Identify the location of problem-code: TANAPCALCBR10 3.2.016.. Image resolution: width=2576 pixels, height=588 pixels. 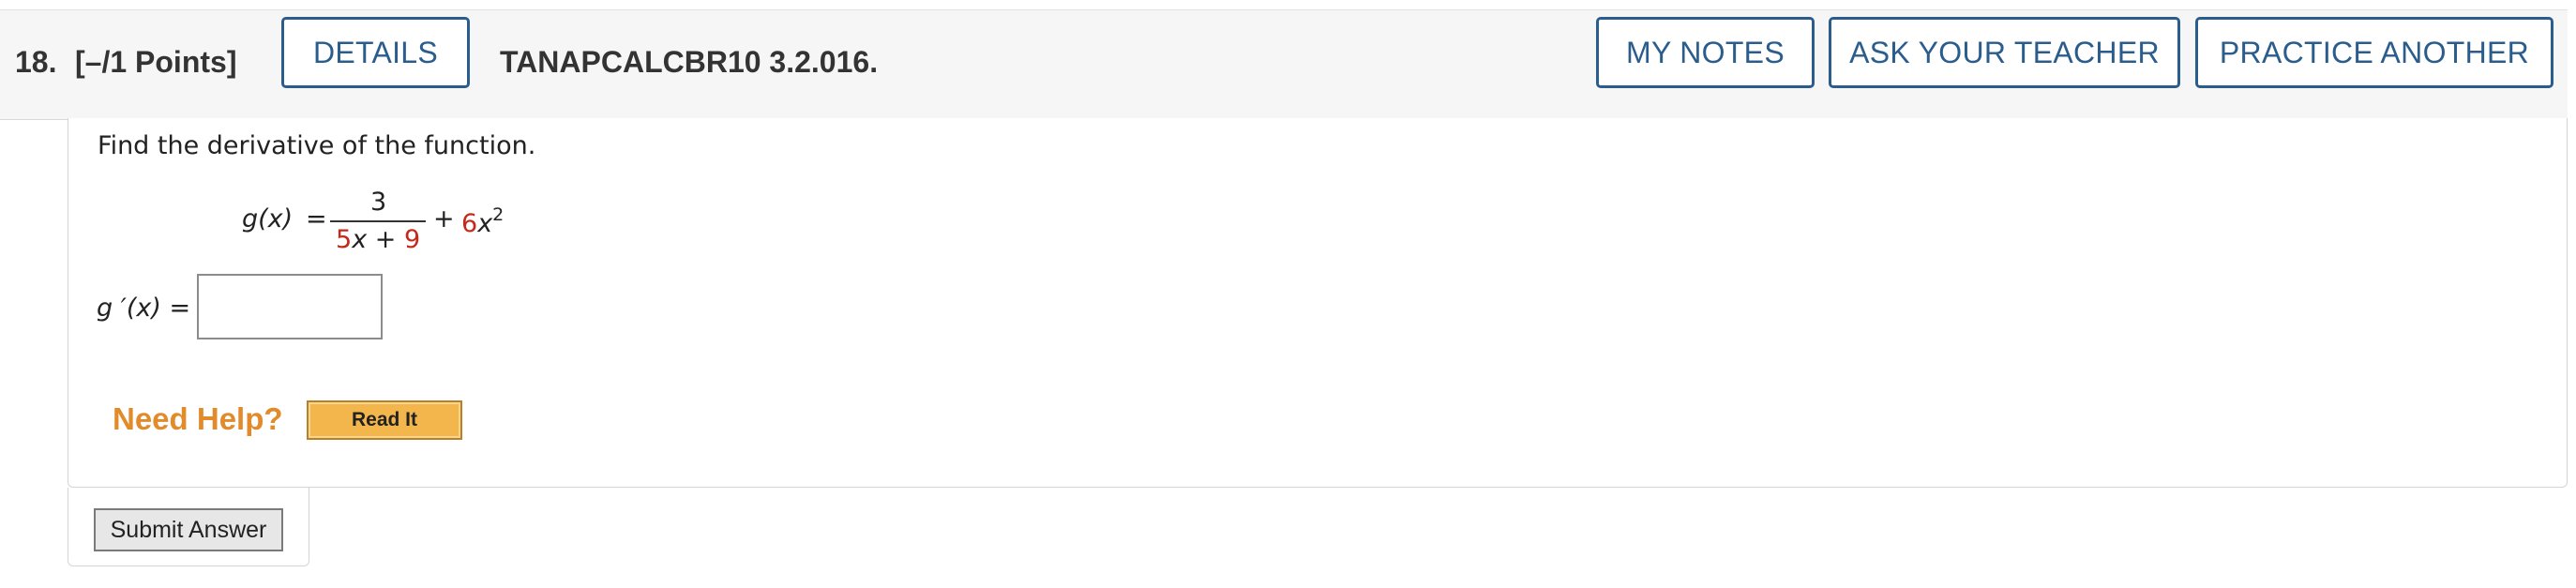
(689, 62).